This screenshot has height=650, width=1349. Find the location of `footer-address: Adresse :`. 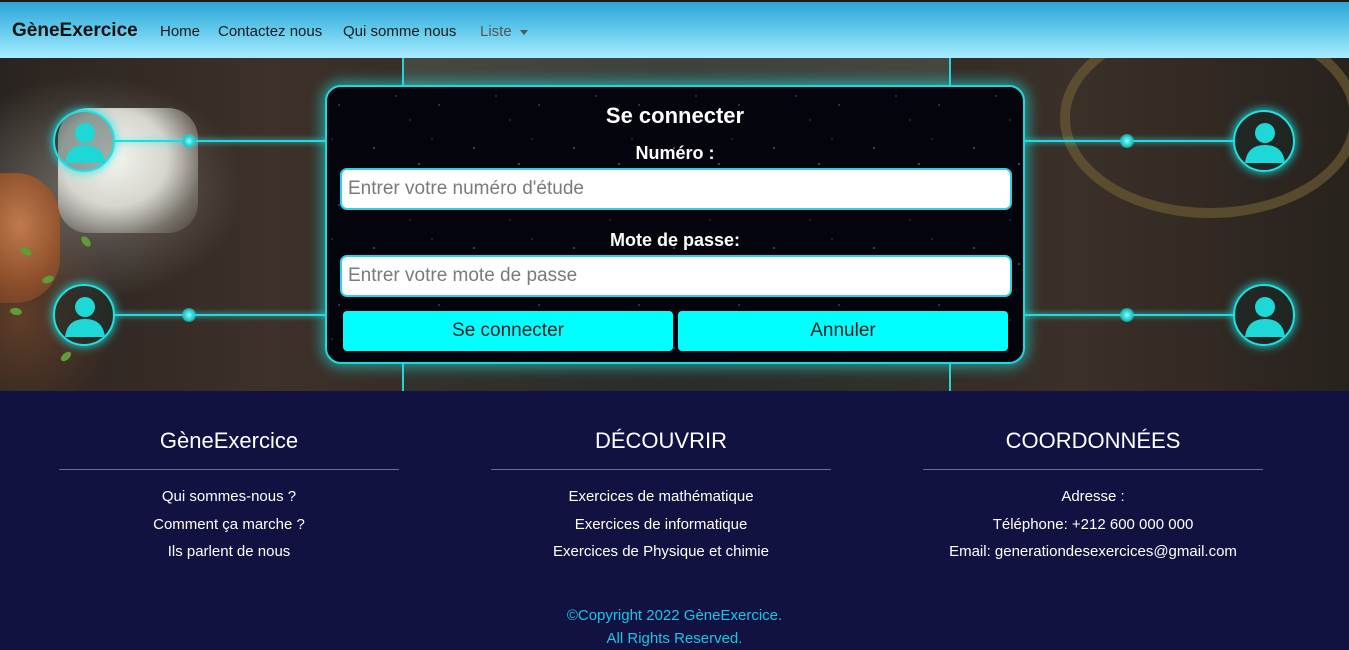

footer-address: Adresse : is located at coordinates (1093, 496).